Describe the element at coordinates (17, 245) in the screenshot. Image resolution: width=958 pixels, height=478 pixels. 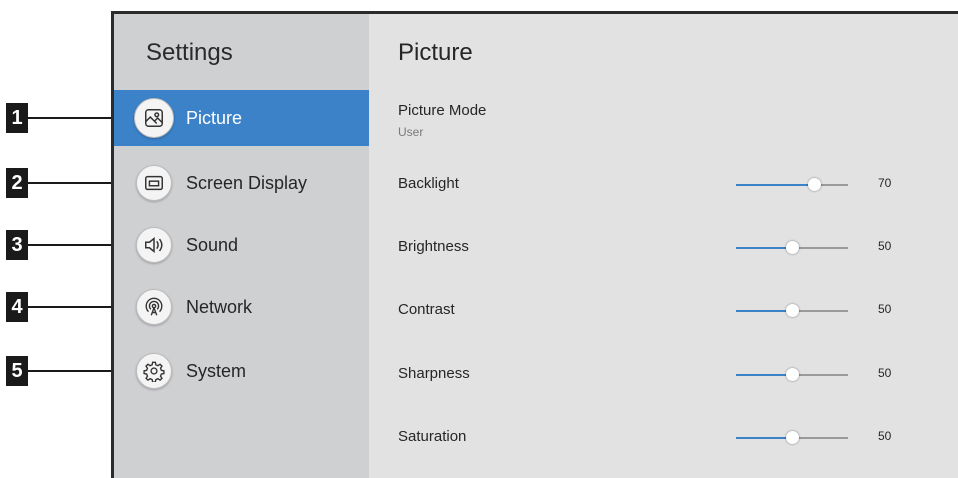
I see `callout-3: 3` at that location.